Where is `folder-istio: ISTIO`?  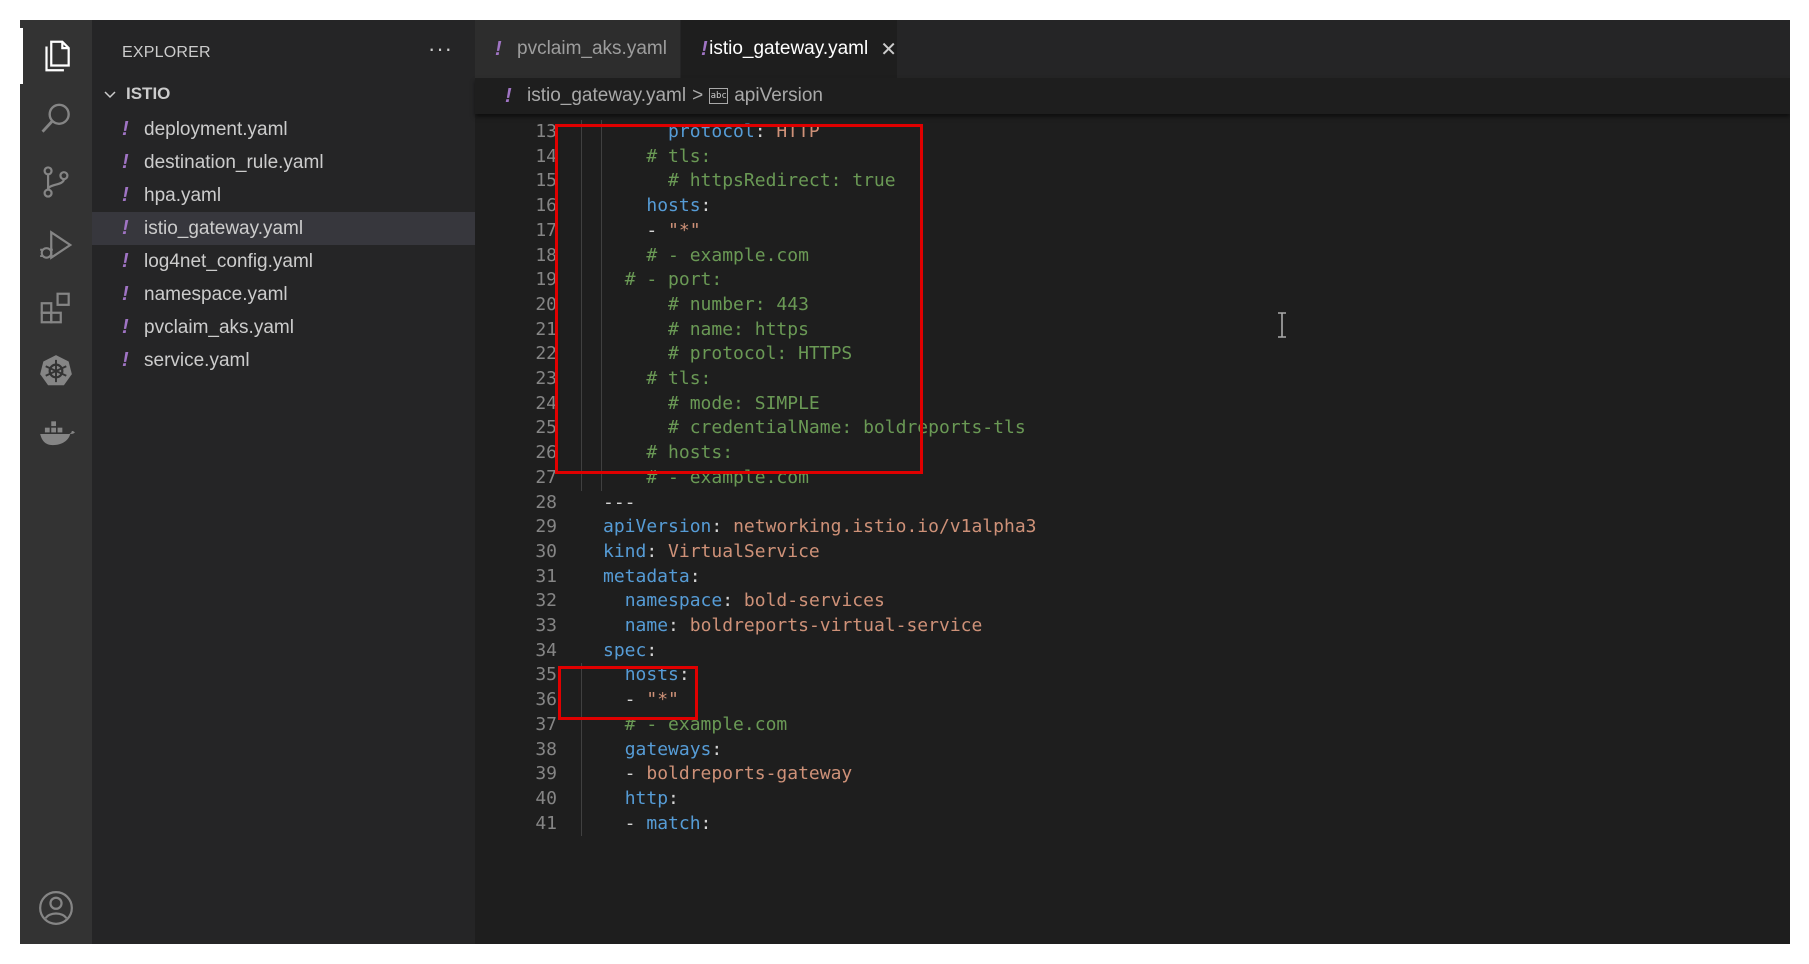
folder-istio: ISTIO is located at coordinates (136, 94).